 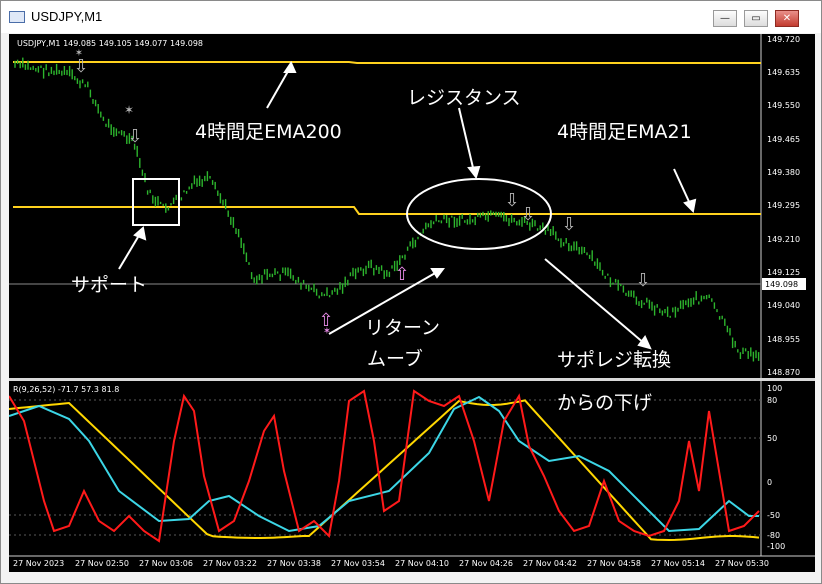 I want to click on osc-level: 0, so click(x=769, y=482).